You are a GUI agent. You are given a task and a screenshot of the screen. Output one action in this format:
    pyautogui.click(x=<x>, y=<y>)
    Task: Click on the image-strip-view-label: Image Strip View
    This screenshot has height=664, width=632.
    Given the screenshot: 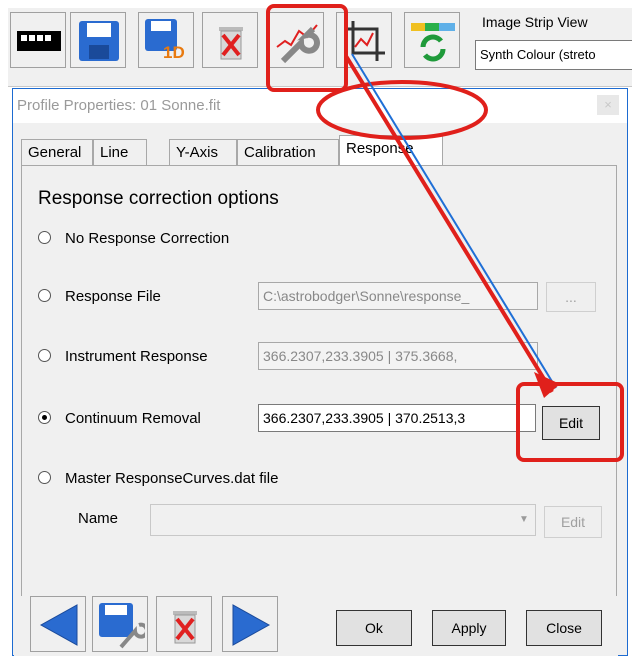 What is the action you would take?
    pyautogui.click(x=535, y=22)
    